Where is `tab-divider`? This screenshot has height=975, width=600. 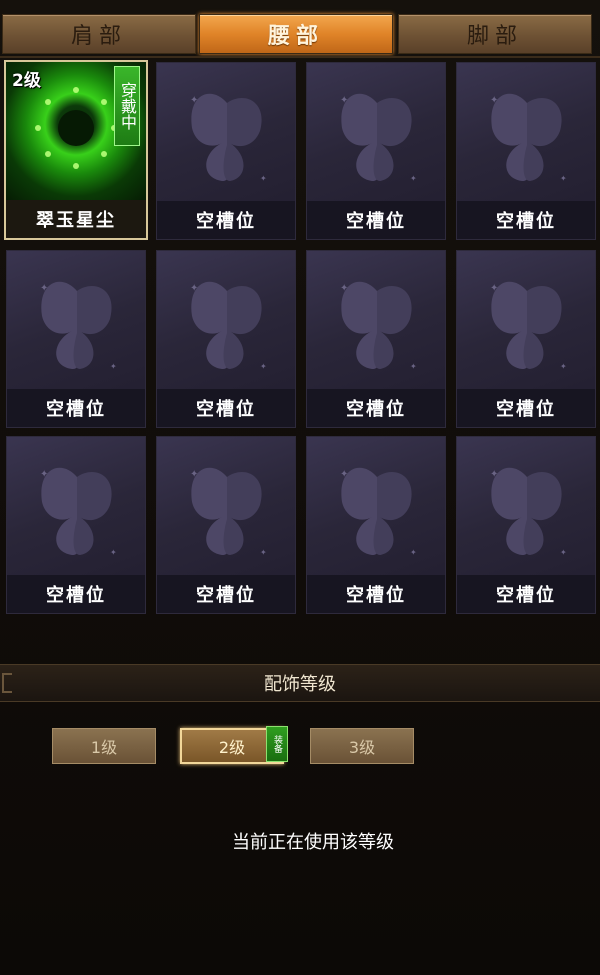
tab-divider is located at coordinates (300, 57).